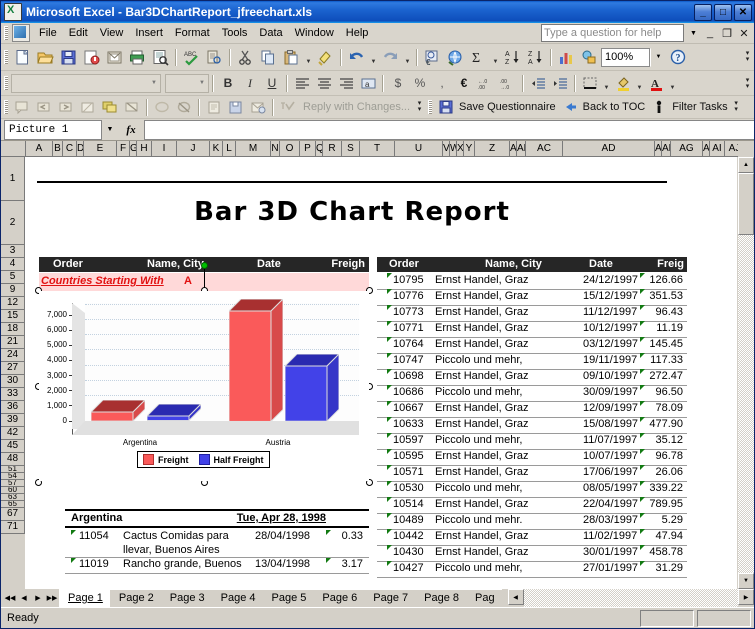 The image size is (755, 629). I want to click on column-header-C: C, so click(70, 149).